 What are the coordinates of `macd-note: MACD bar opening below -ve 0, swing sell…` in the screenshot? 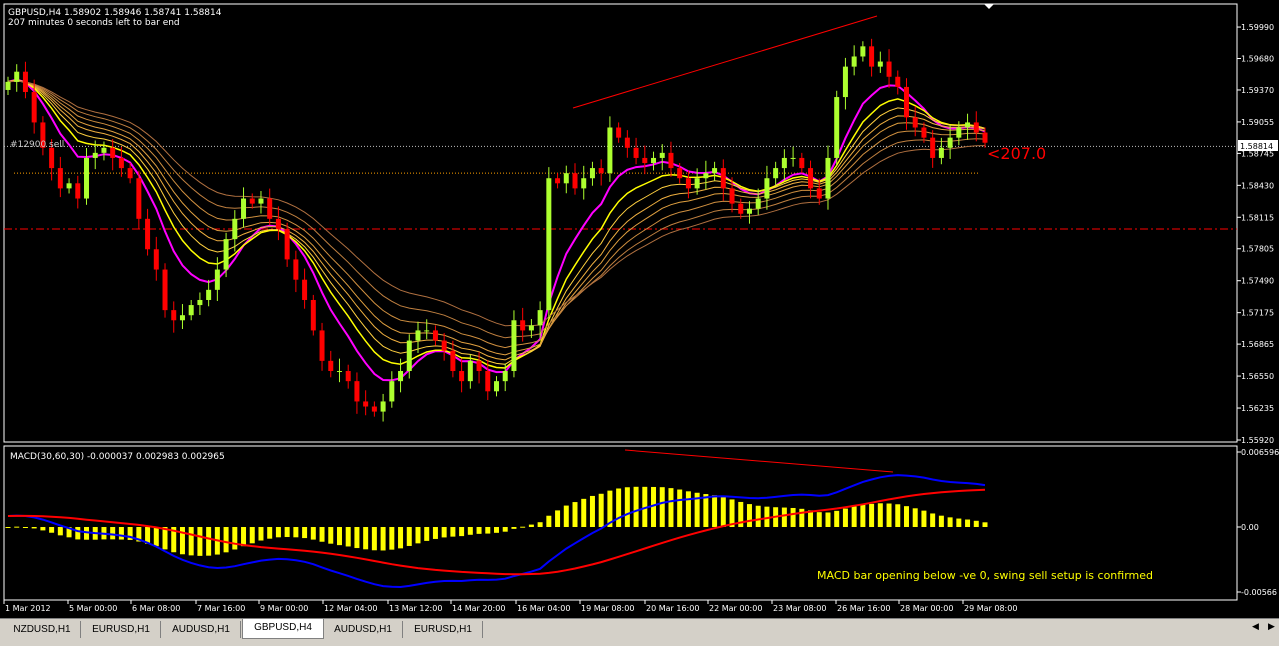 It's located at (985, 575).